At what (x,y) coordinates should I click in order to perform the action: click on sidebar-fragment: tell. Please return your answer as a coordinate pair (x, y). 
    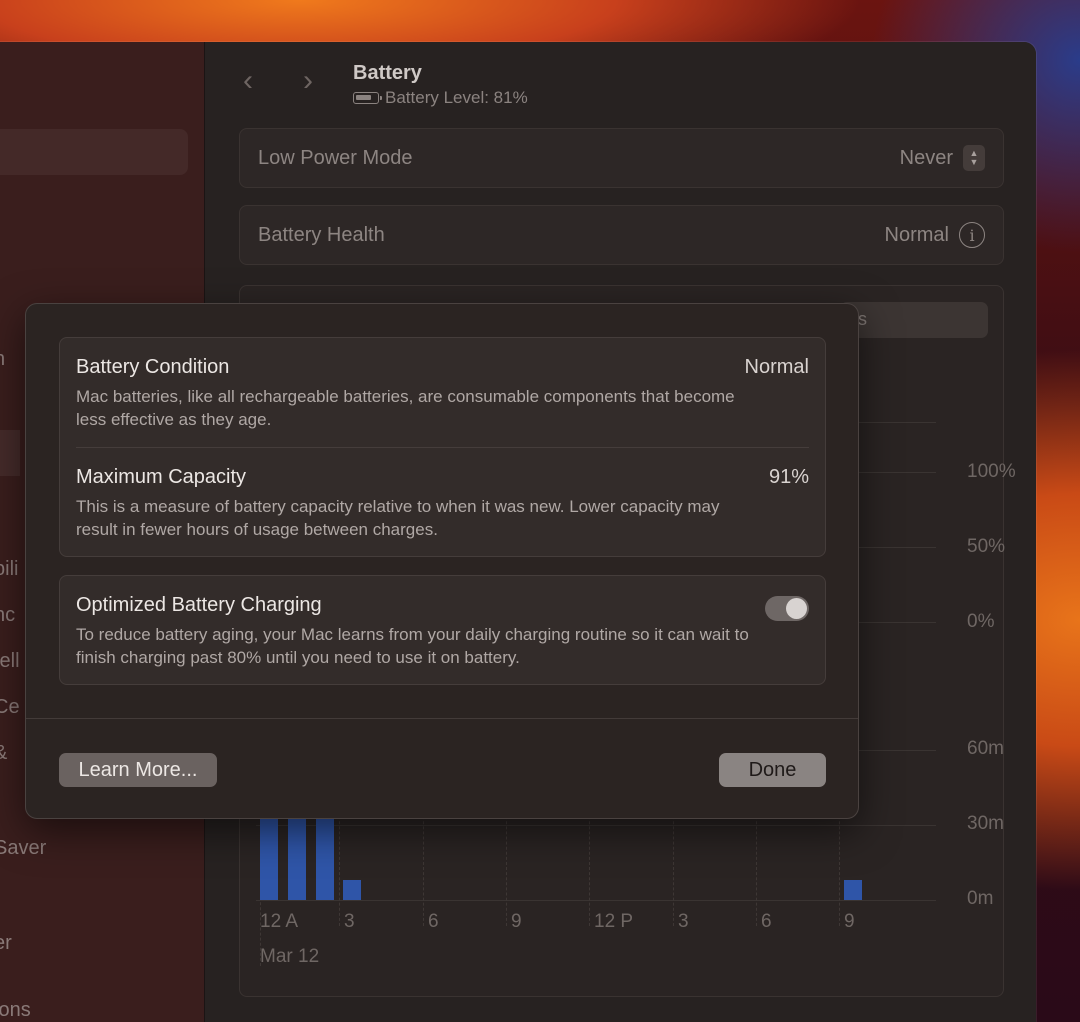
    Looking at the image, I should click on (10, 661).